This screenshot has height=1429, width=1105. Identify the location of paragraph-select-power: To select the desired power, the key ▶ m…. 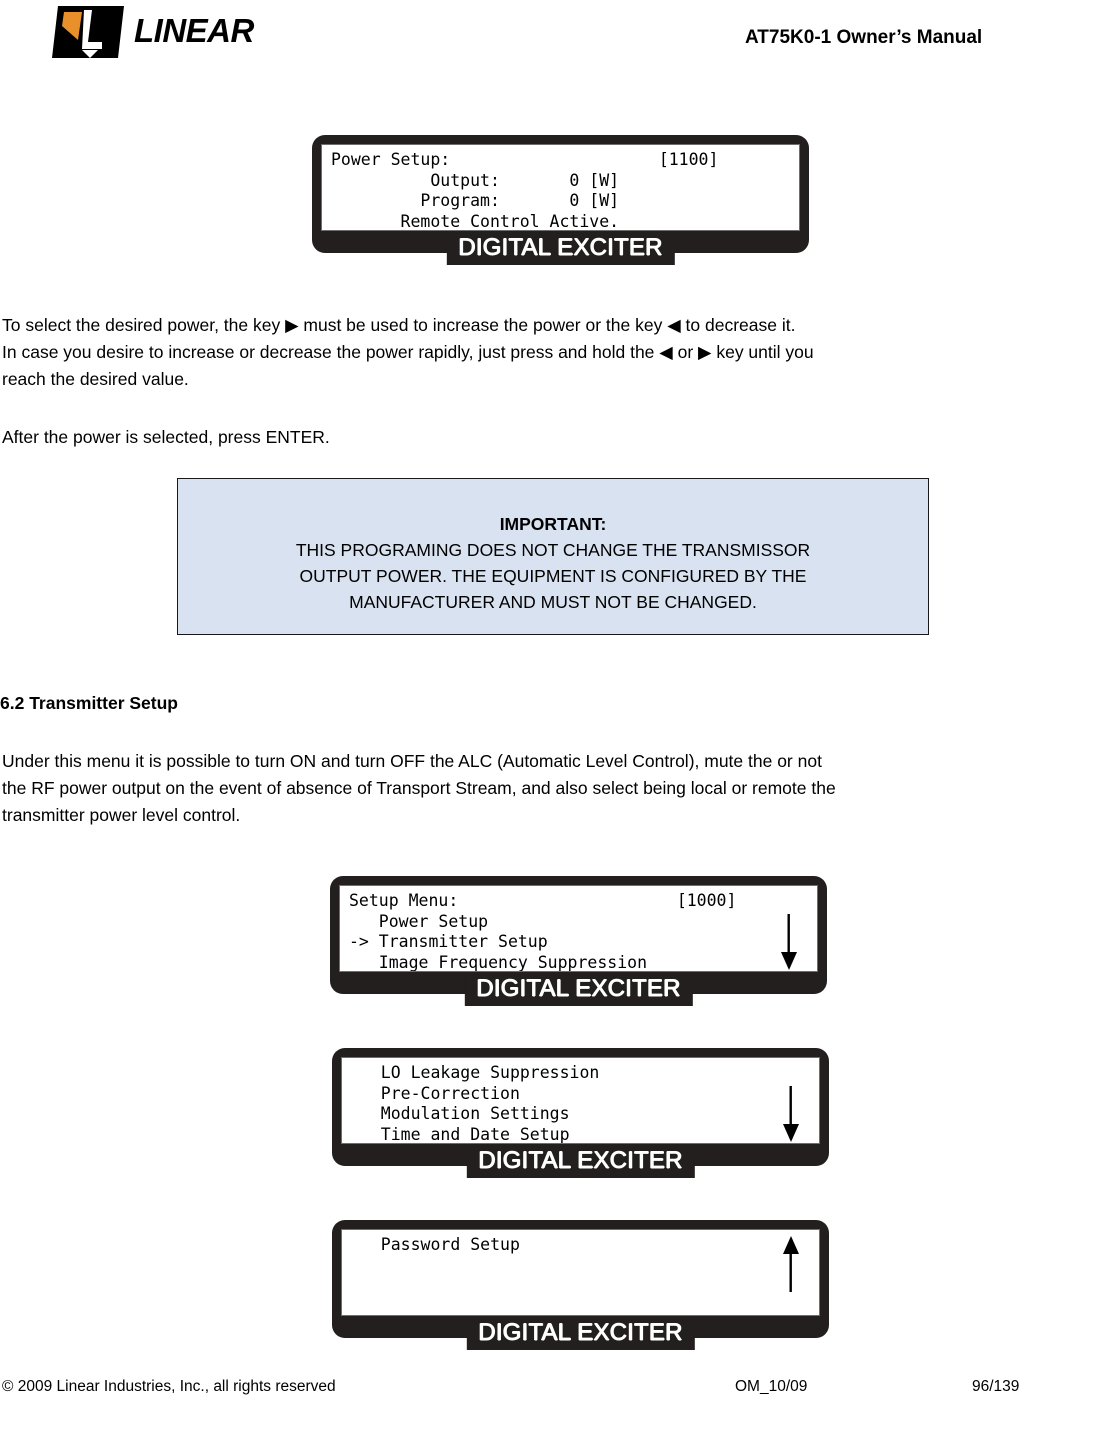
(552, 352).